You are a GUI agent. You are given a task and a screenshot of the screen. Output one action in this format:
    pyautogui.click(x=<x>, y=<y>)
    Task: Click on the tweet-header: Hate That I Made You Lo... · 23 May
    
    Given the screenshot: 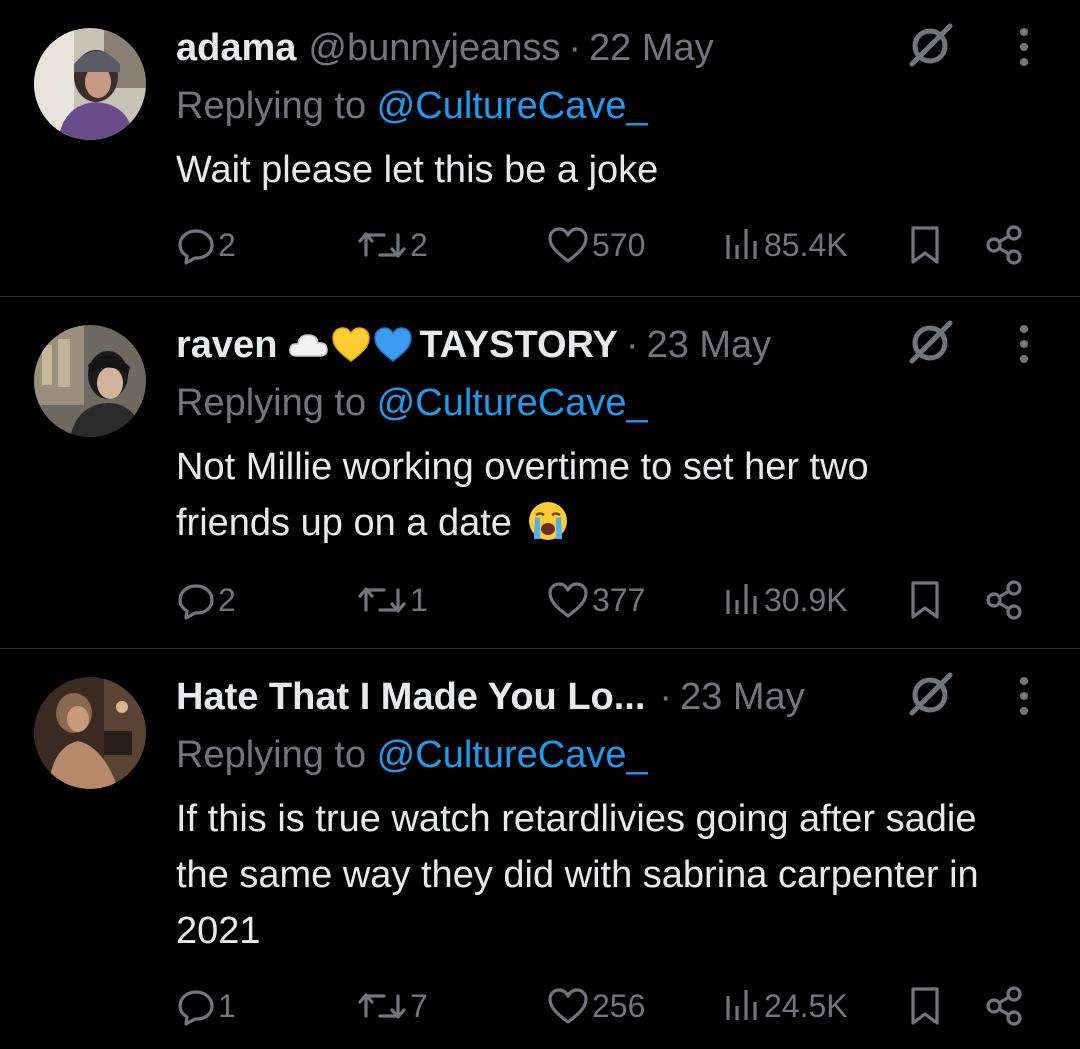 What is the action you would take?
    pyautogui.click(x=490, y=697)
    